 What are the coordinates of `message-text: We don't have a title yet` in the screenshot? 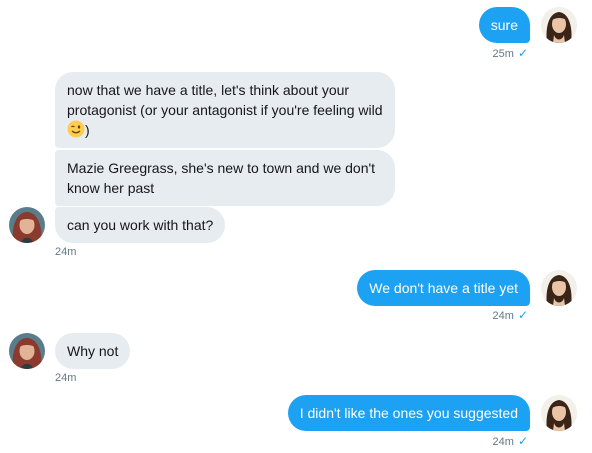 It's located at (443, 288).